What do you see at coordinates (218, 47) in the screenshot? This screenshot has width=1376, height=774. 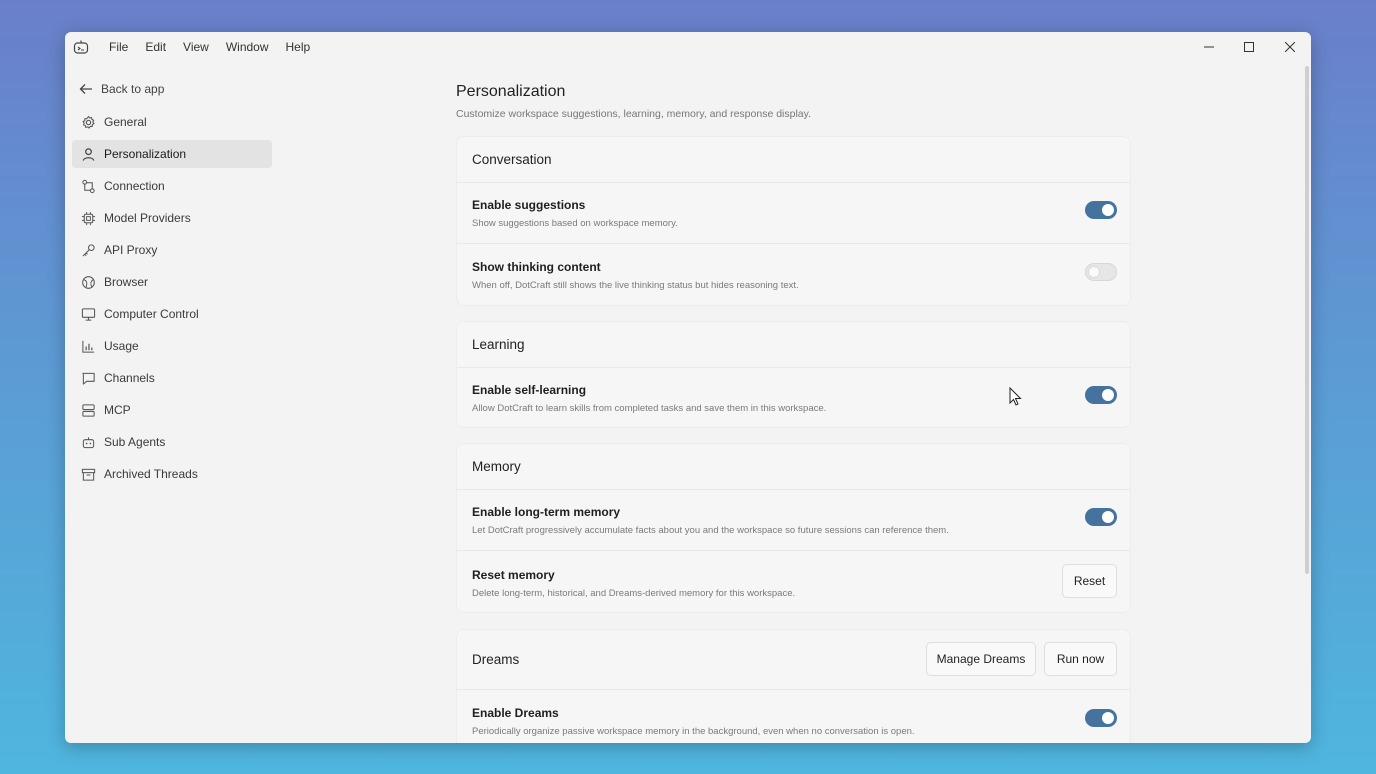 I see `menu-bar: File Edit View Window Help` at bounding box center [218, 47].